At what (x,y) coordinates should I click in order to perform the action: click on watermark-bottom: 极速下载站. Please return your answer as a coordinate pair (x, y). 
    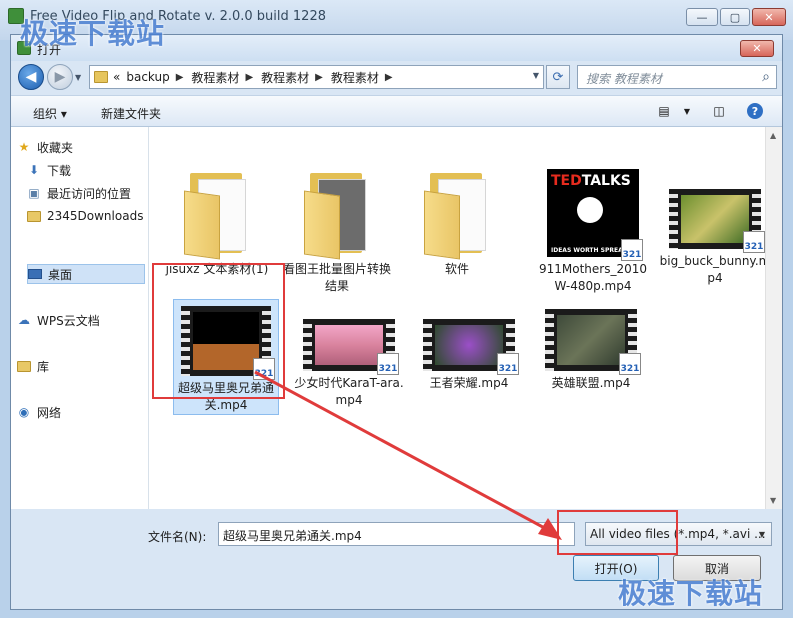
    Looking at the image, I should click on (691, 593).